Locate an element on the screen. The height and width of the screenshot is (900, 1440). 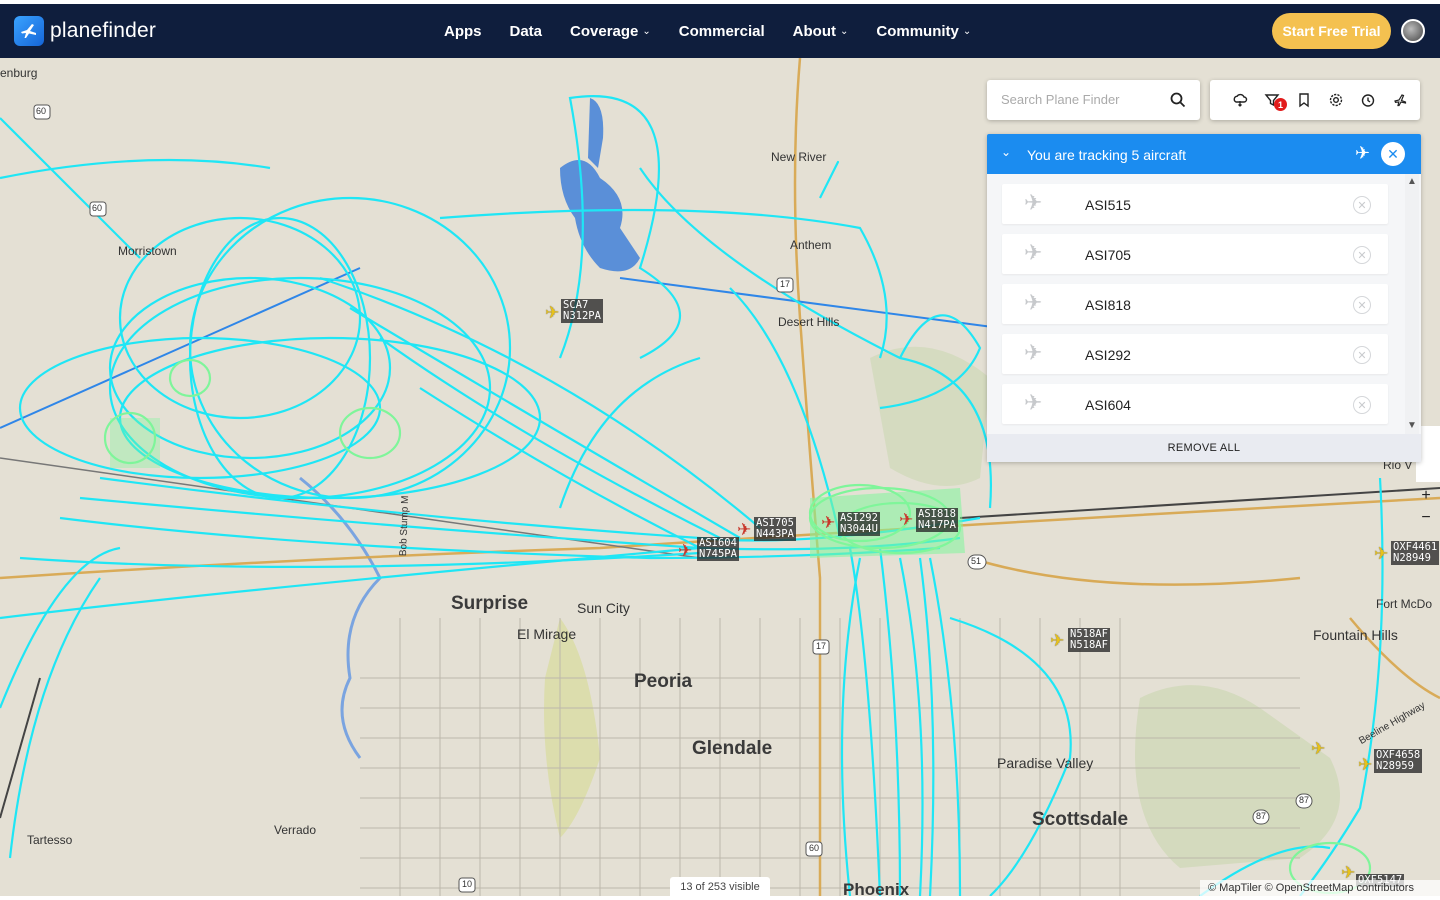
tracked-aircraft-row: ✈ ASI818 ✕ is located at coordinates (1195, 304).